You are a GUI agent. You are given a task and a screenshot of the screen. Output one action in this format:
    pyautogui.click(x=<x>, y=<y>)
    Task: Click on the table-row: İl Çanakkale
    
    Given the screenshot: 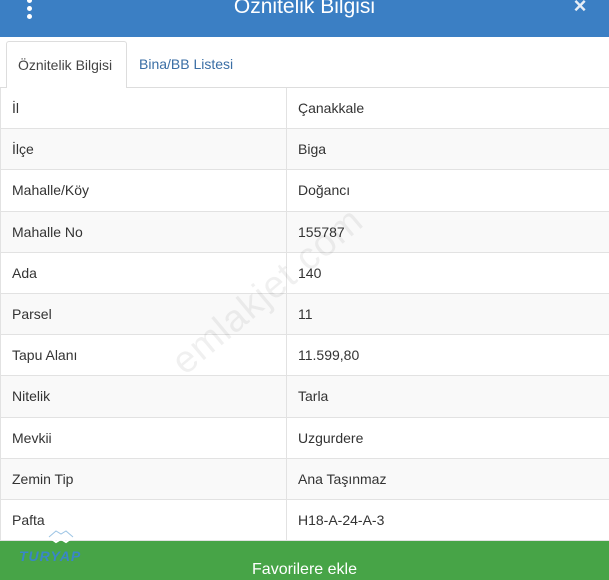 What is the action you would take?
    pyautogui.click(x=304, y=109)
    